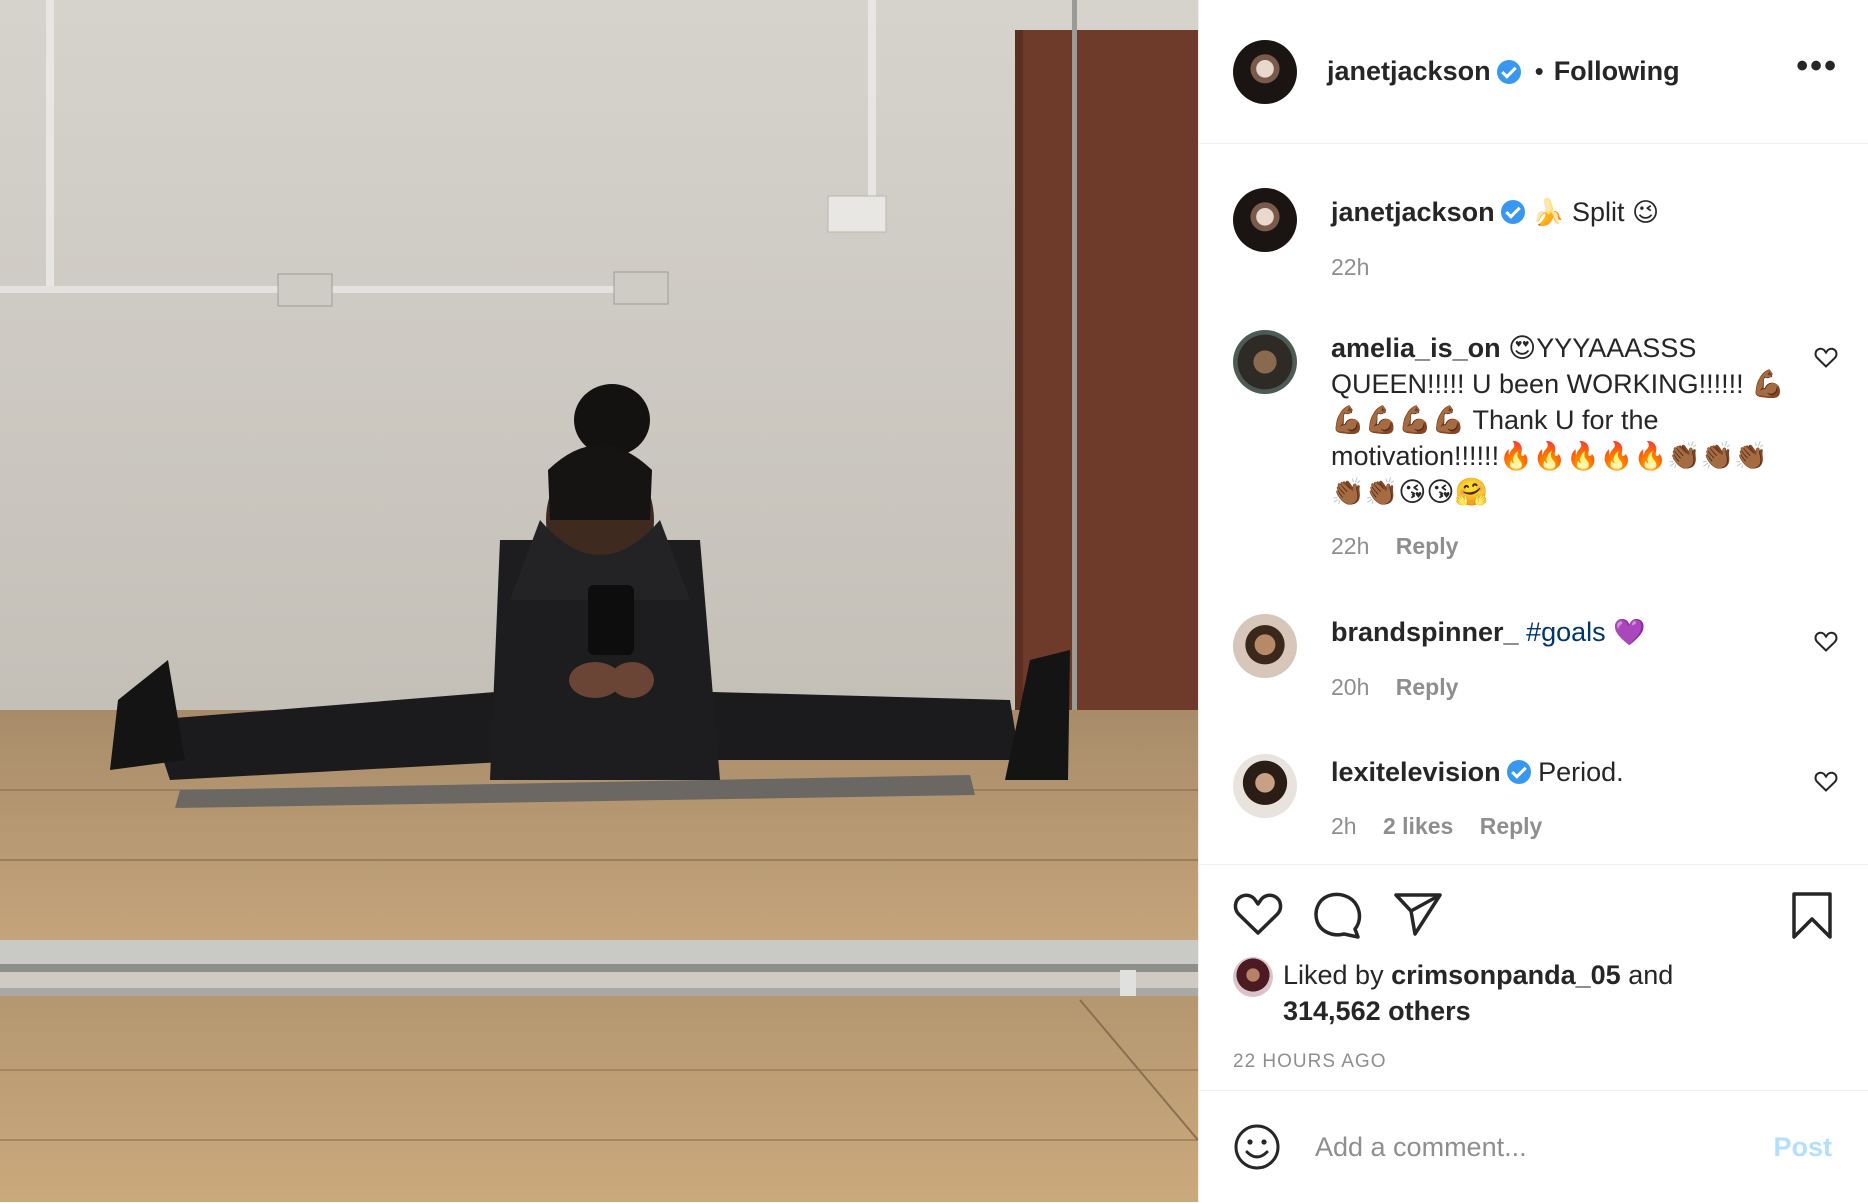  I want to click on caption-text: Split, so click(1598, 212).